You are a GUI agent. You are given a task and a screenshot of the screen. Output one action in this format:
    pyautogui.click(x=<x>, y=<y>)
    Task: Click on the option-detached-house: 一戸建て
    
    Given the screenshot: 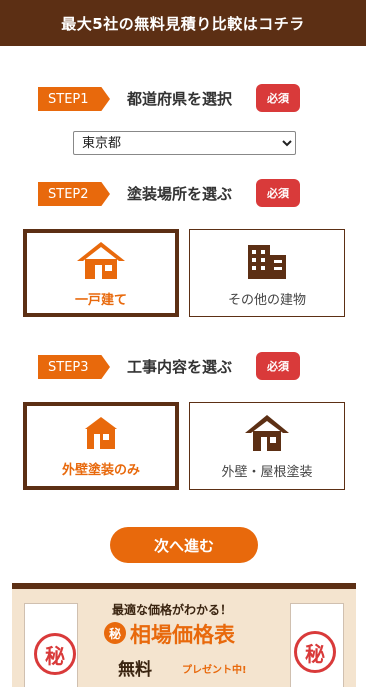 What is the action you would take?
    pyautogui.click(x=101, y=273)
    